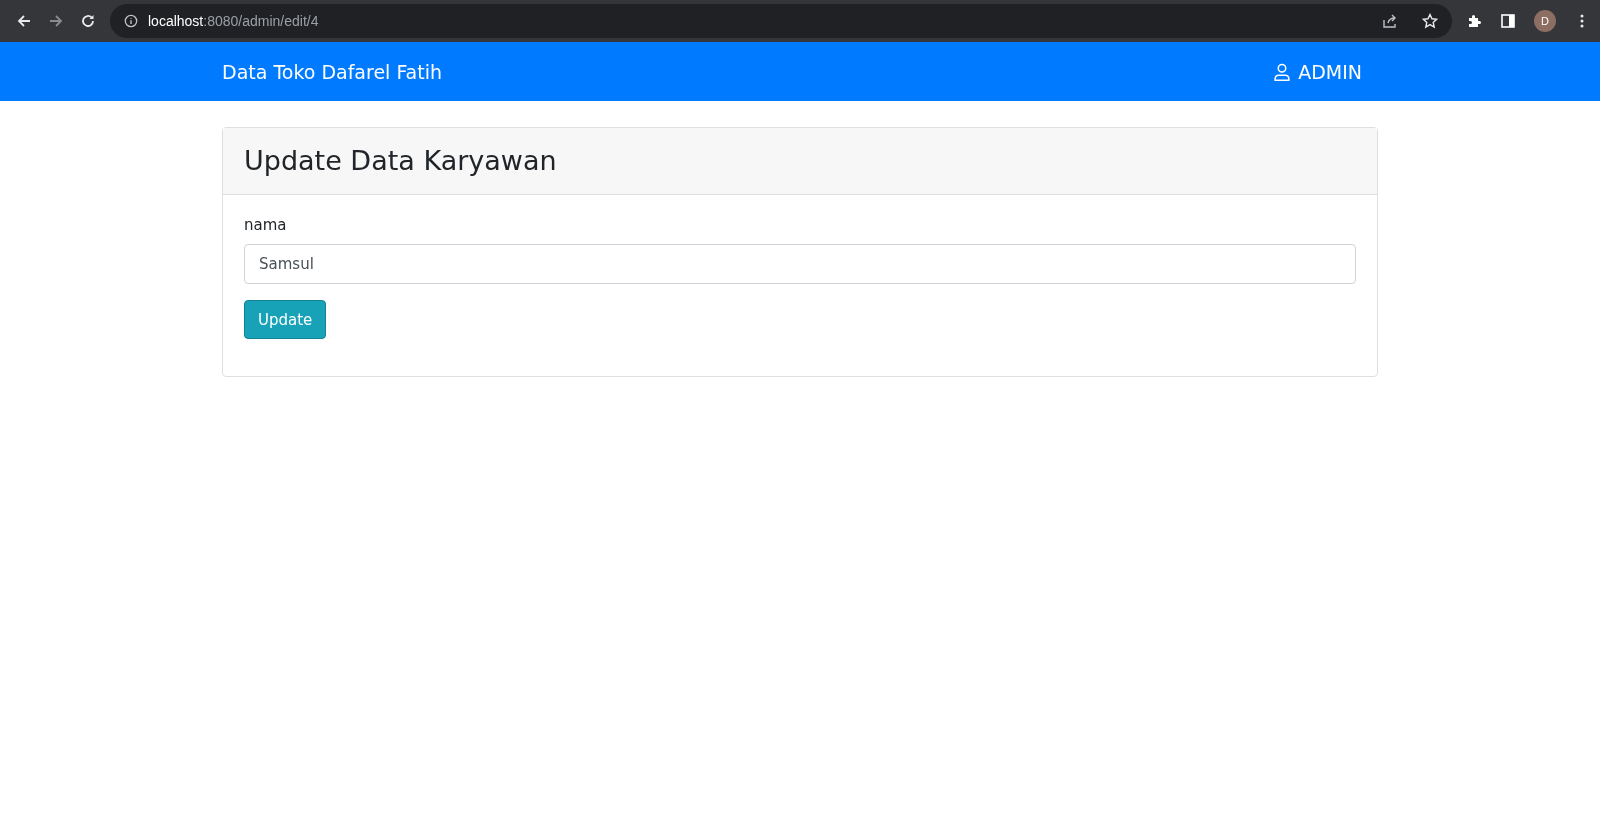 Image resolution: width=1600 pixels, height=818 pixels. What do you see at coordinates (1545, 21) in the screenshot?
I see `profile-avatar: D` at bounding box center [1545, 21].